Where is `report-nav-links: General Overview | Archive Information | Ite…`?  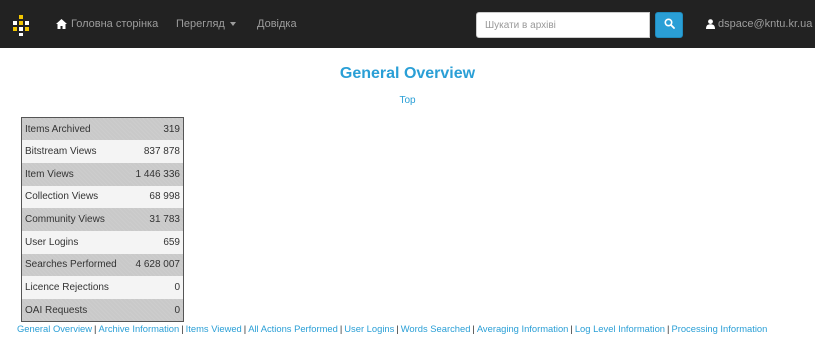 report-nav-links: General Overview | Archive Information | Ite… is located at coordinates (416, 328).